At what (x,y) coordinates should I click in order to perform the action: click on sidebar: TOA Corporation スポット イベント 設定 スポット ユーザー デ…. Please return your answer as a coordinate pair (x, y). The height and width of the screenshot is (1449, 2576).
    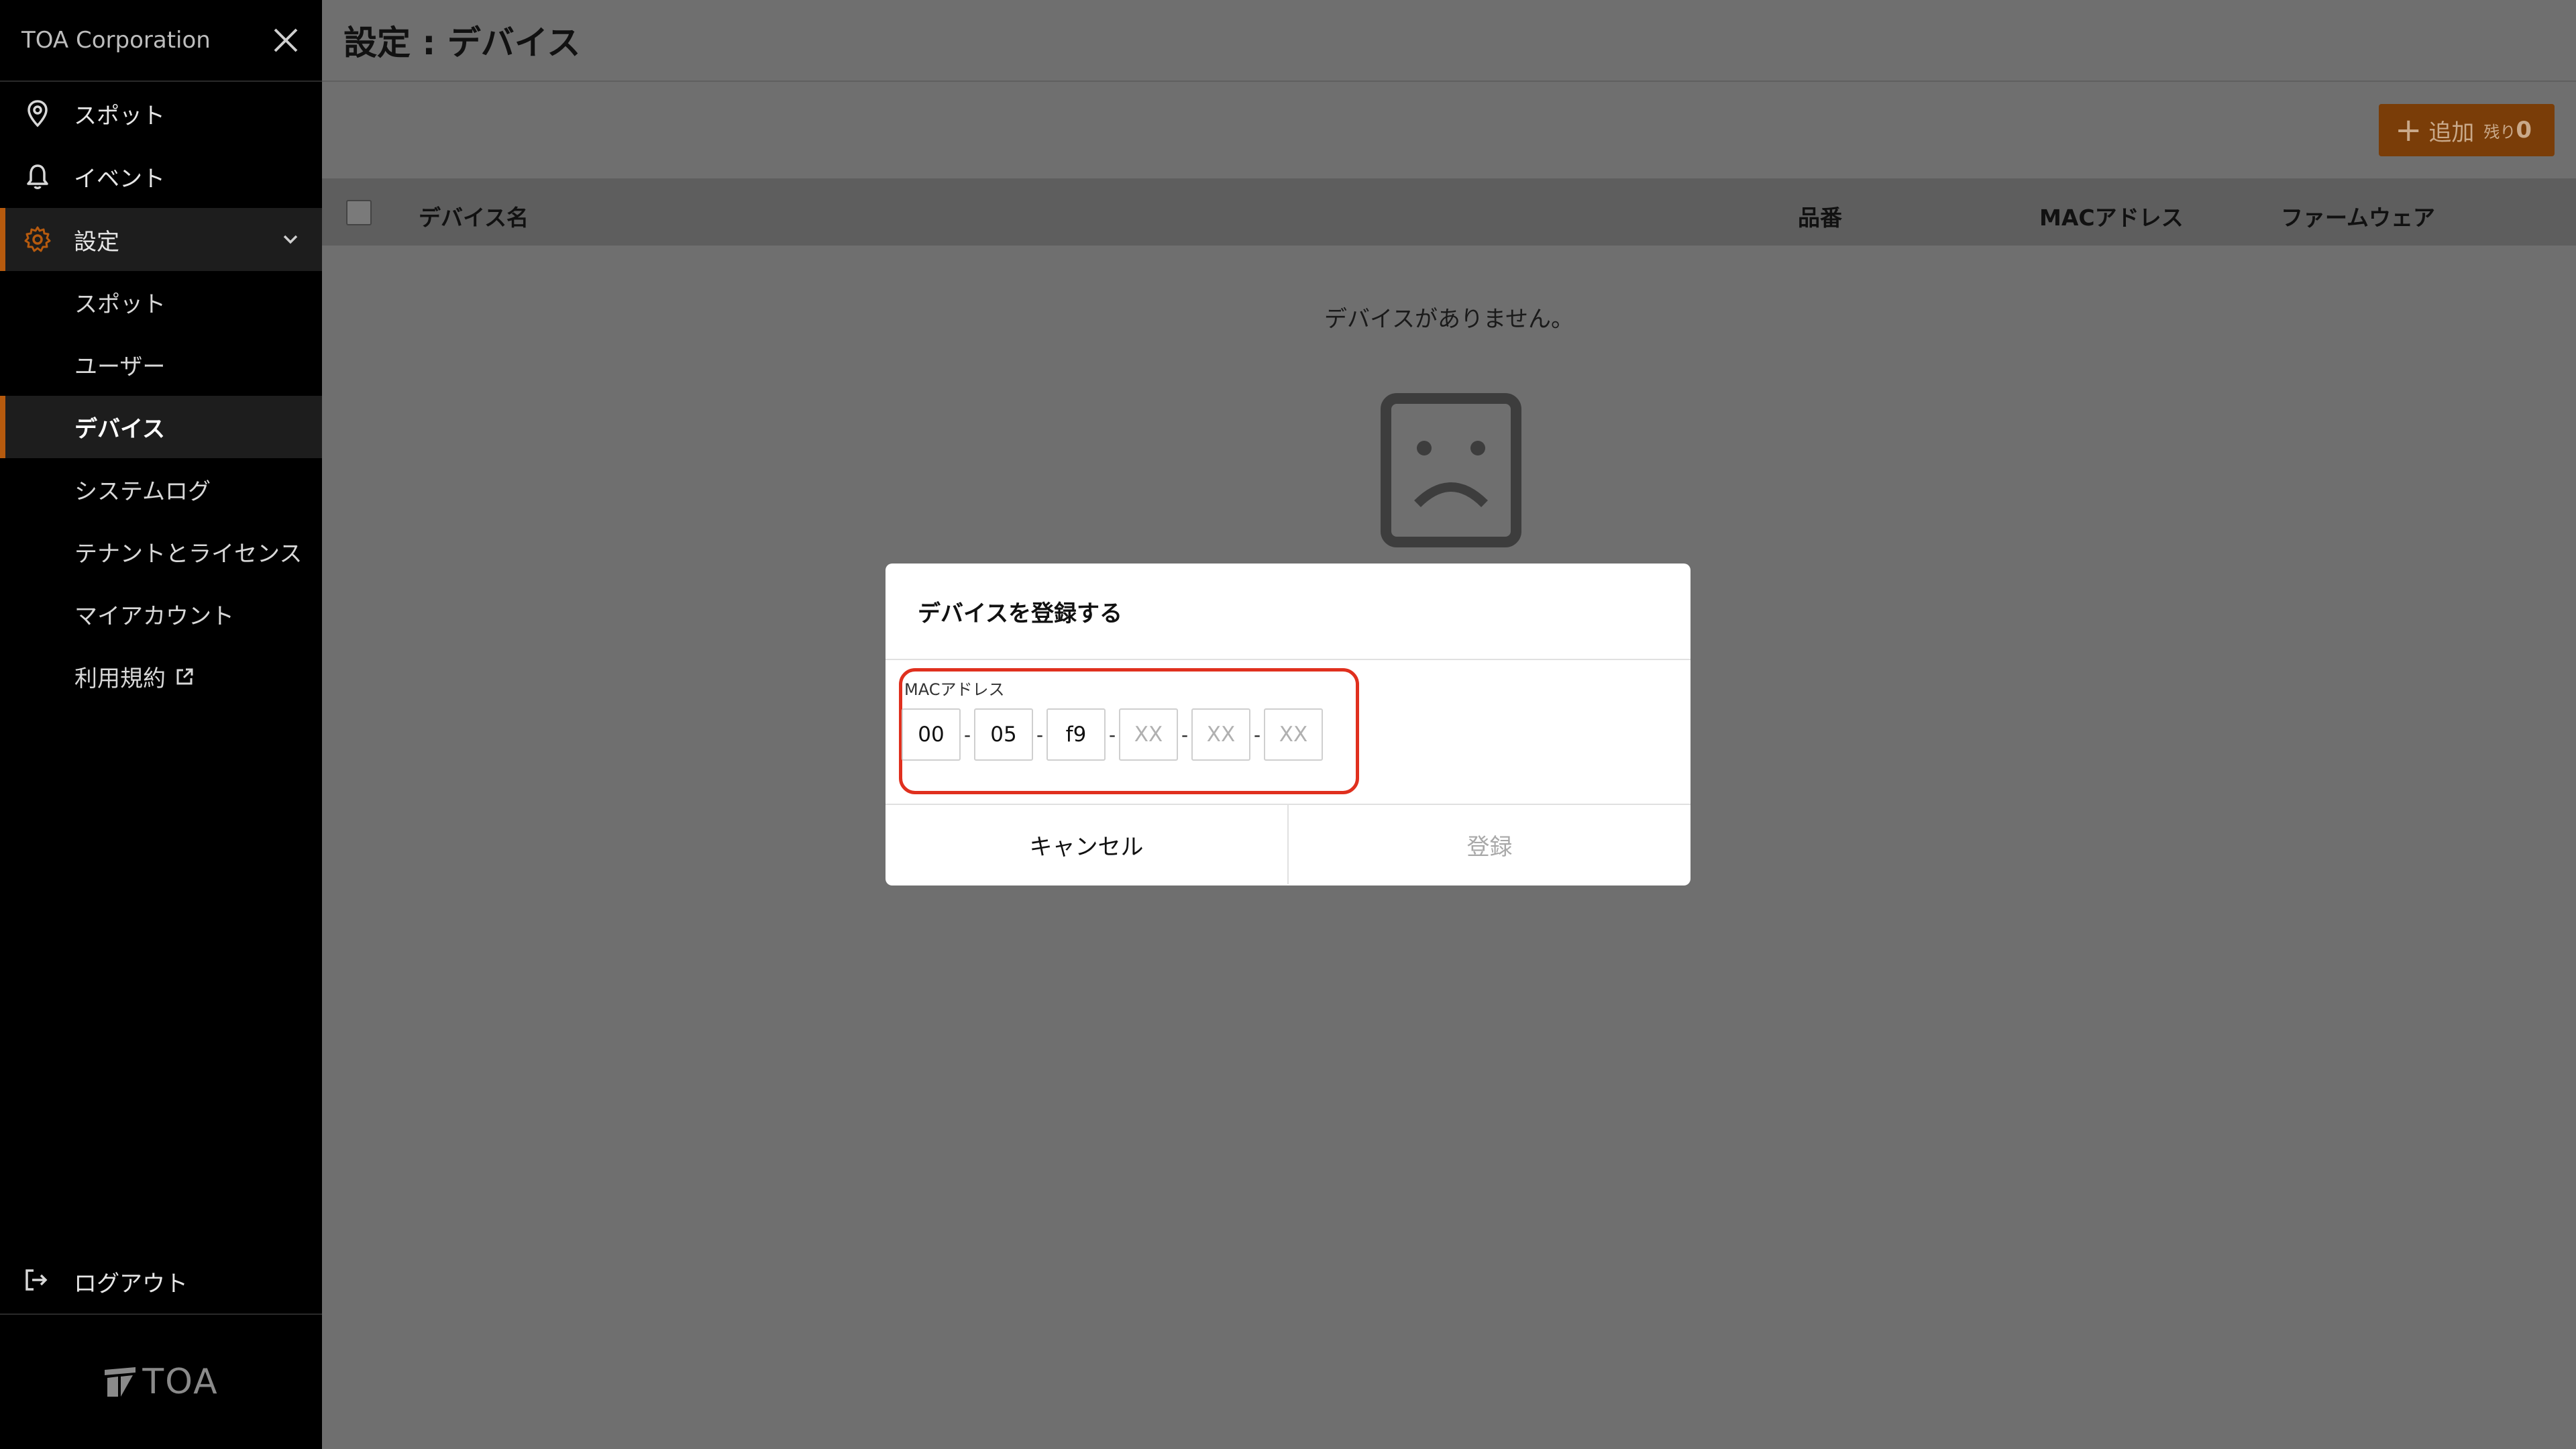
    Looking at the image, I should click on (161, 724).